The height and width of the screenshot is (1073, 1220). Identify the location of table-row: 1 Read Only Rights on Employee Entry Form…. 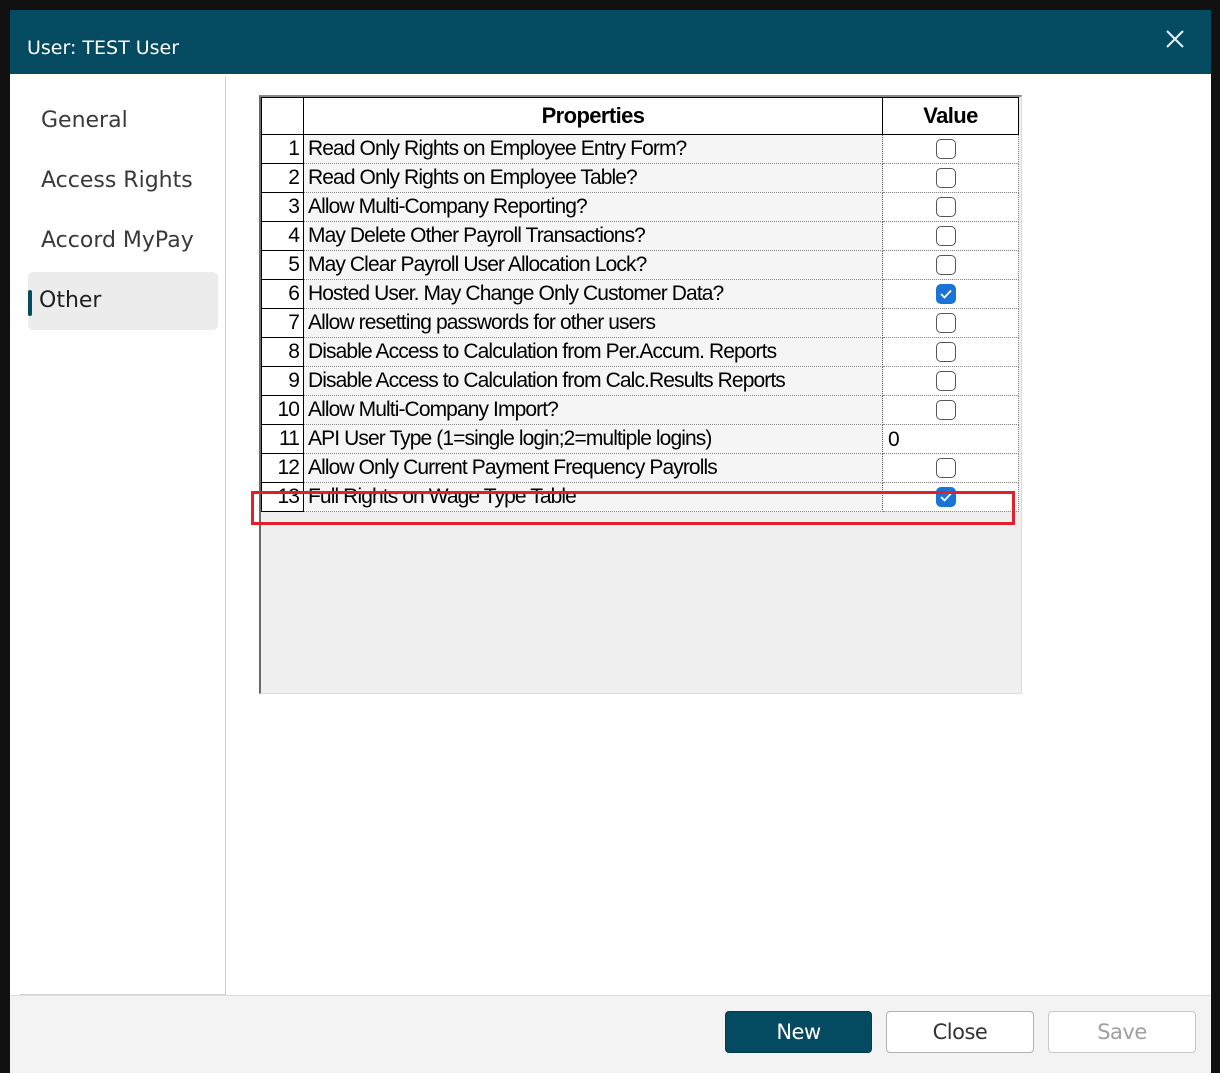
(640, 149).